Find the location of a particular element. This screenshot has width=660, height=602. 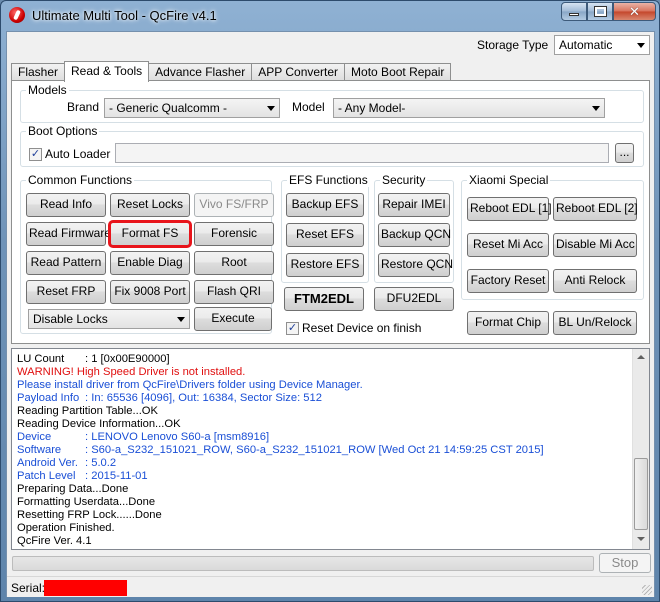

log-line: Reading Partition Table...OK is located at coordinates (87, 411).